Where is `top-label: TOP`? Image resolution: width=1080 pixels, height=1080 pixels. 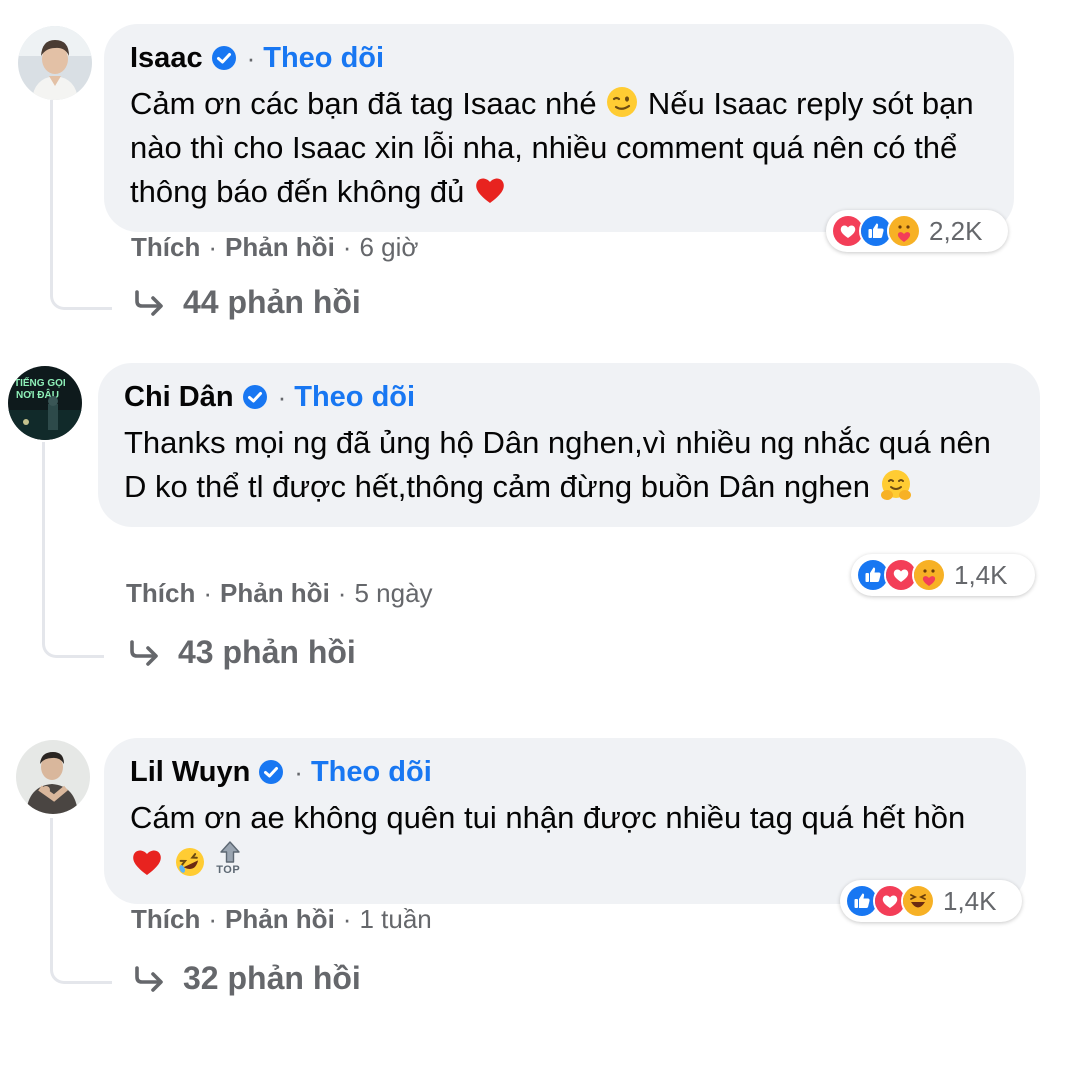 top-label: TOP is located at coordinates (228, 870).